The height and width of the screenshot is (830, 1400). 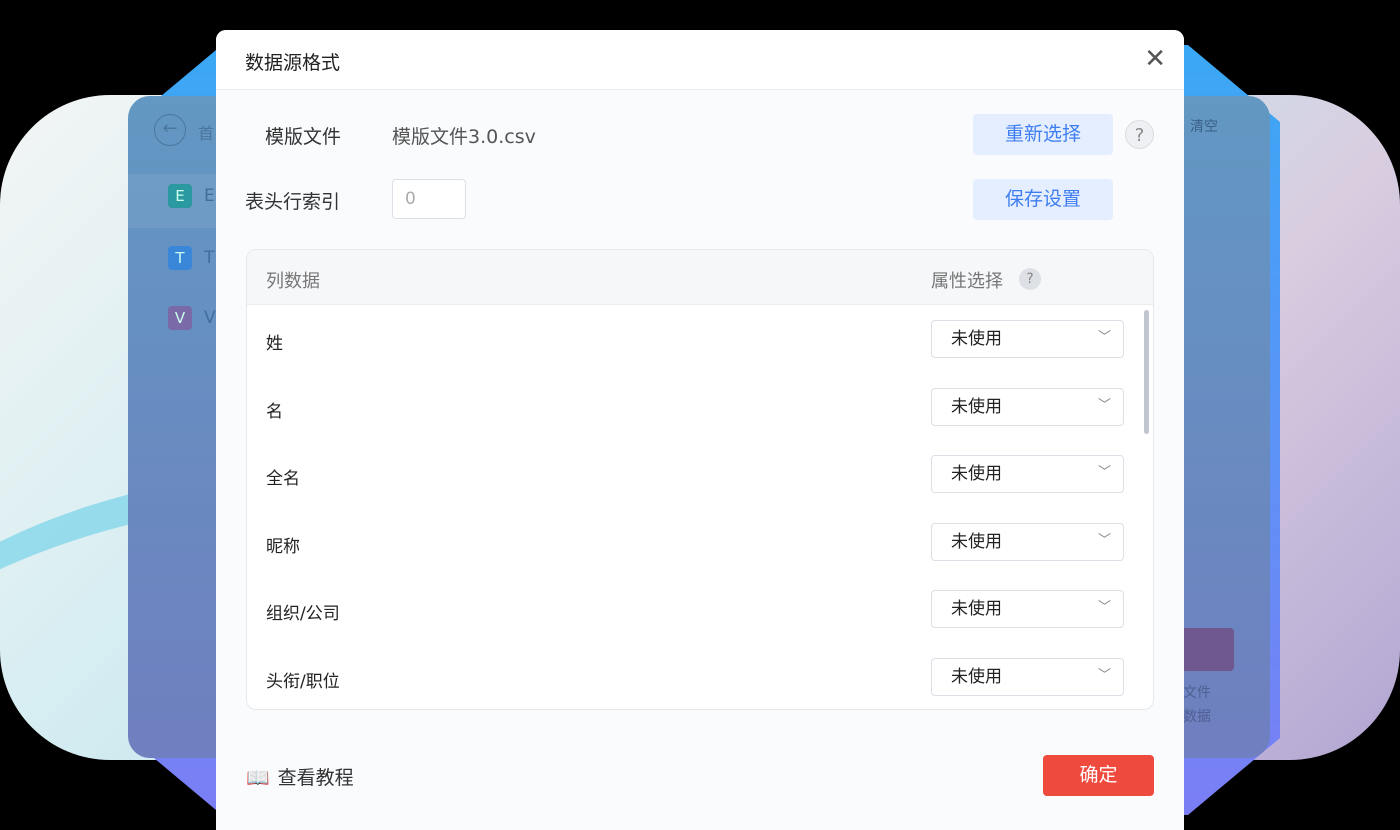 I want to click on sidebar-item-v-icon: V, so click(x=180, y=318).